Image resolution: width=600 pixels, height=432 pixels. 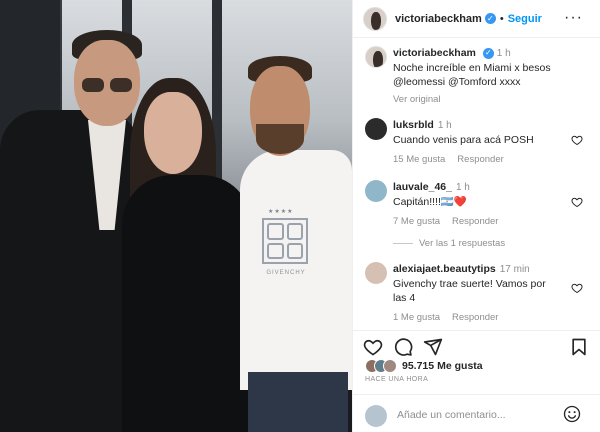 I want to click on post-actions-bar, so click(x=476, y=344).